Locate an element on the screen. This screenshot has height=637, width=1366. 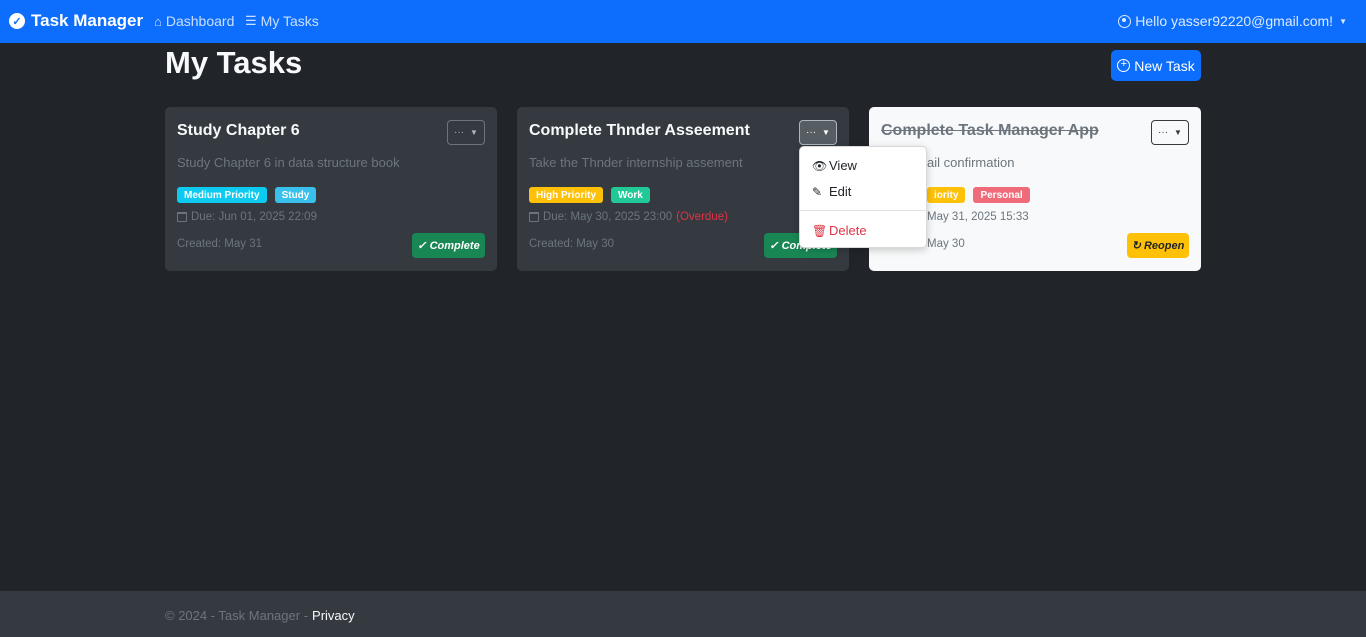
complete-button: ✓ Complete is located at coordinates (448, 245).